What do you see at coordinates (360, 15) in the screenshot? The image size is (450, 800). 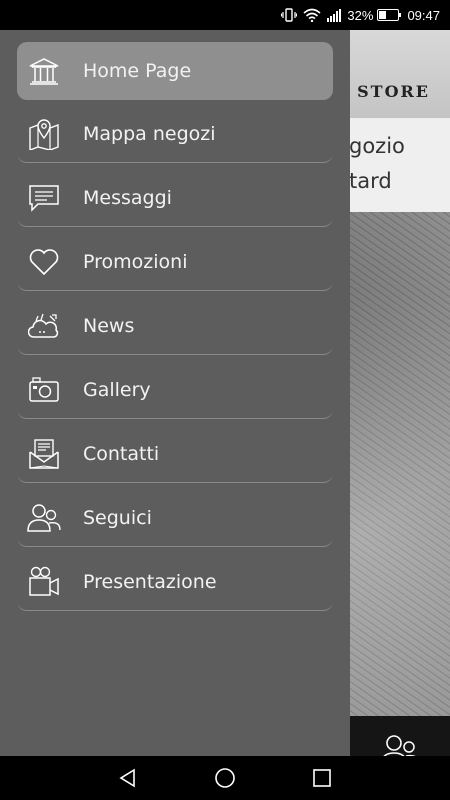 I see `battery-percent: 32%` at bounding box center [360, 15].